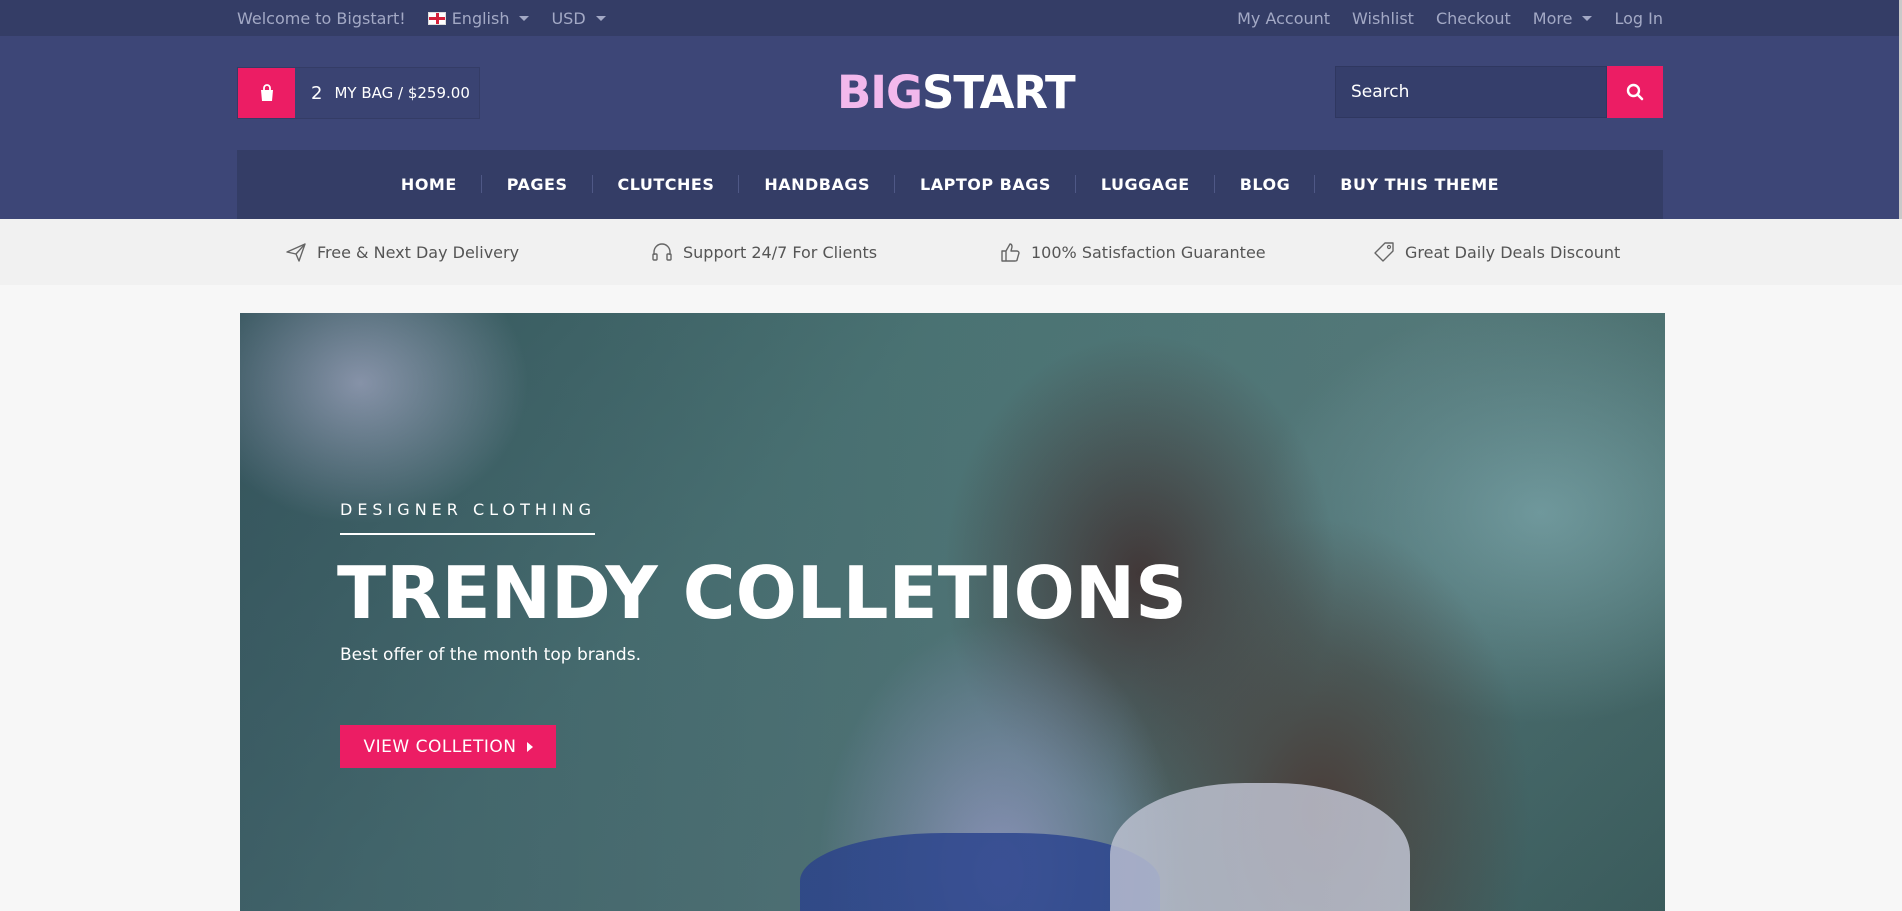 The height and width of the screenshot is (911, 1902). I want to click on tag-icon, so click(1384, 252).